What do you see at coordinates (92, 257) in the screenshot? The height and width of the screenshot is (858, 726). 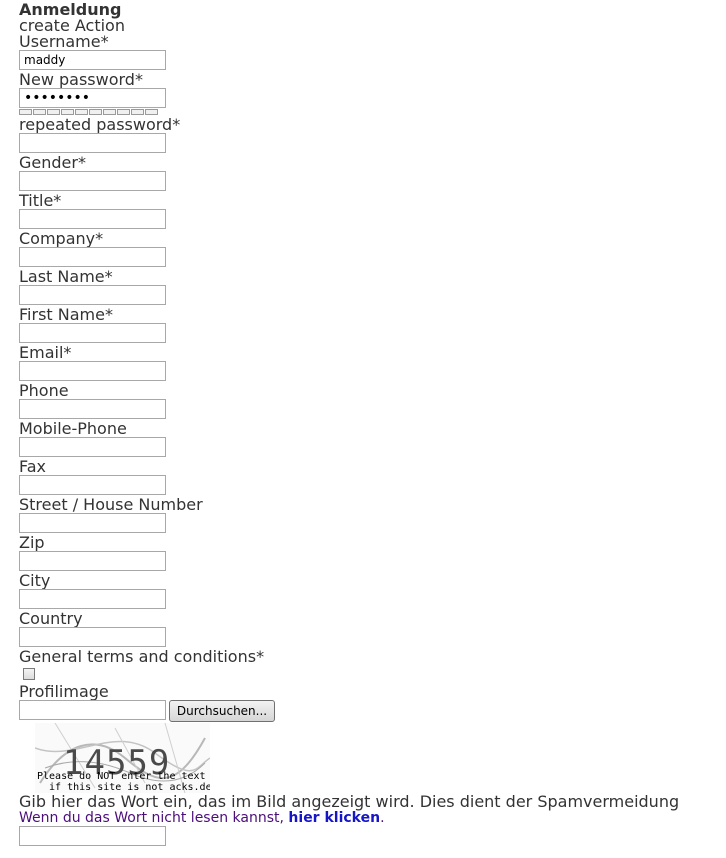 I see `company-input` at bounding box center [92, 257].